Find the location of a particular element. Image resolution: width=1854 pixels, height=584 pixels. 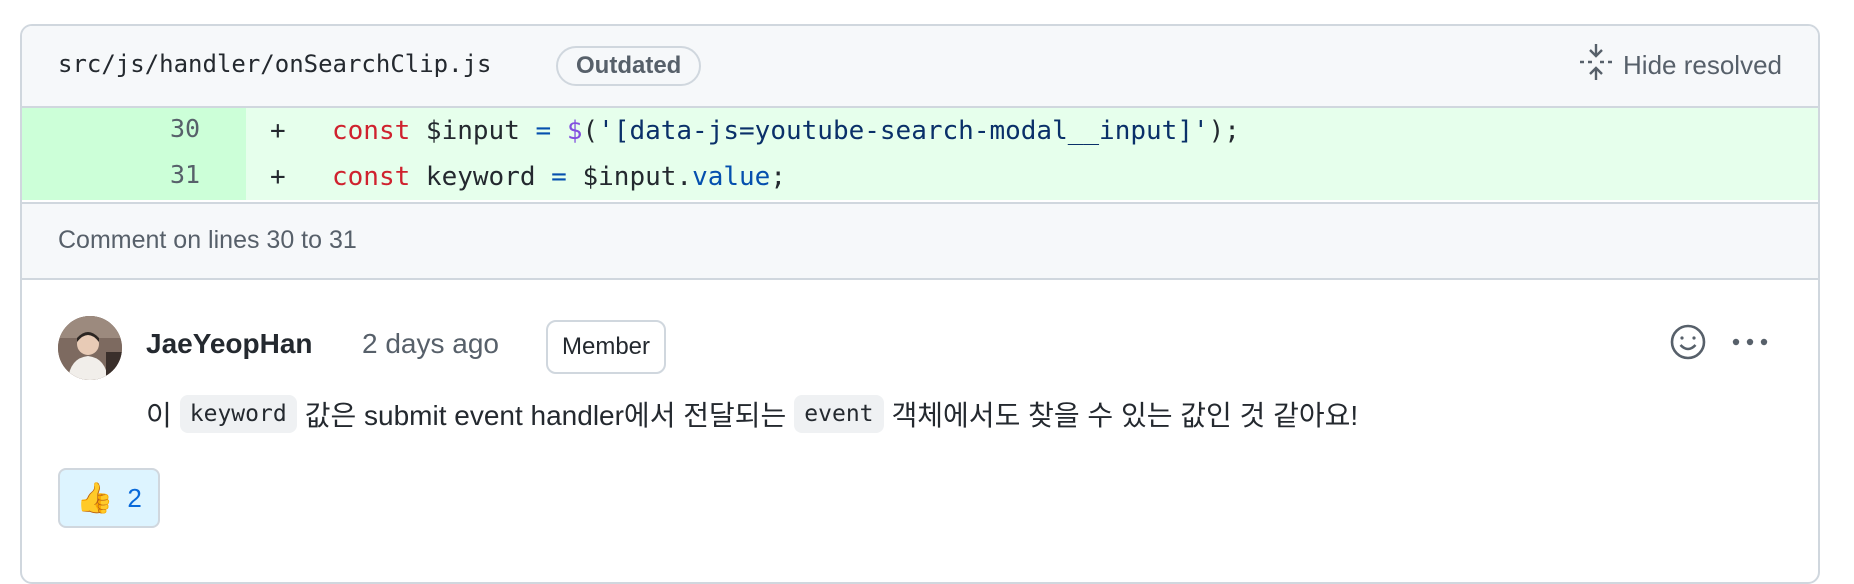

code-line: const keyword = $input.value; is located at coordinates (559, 177).